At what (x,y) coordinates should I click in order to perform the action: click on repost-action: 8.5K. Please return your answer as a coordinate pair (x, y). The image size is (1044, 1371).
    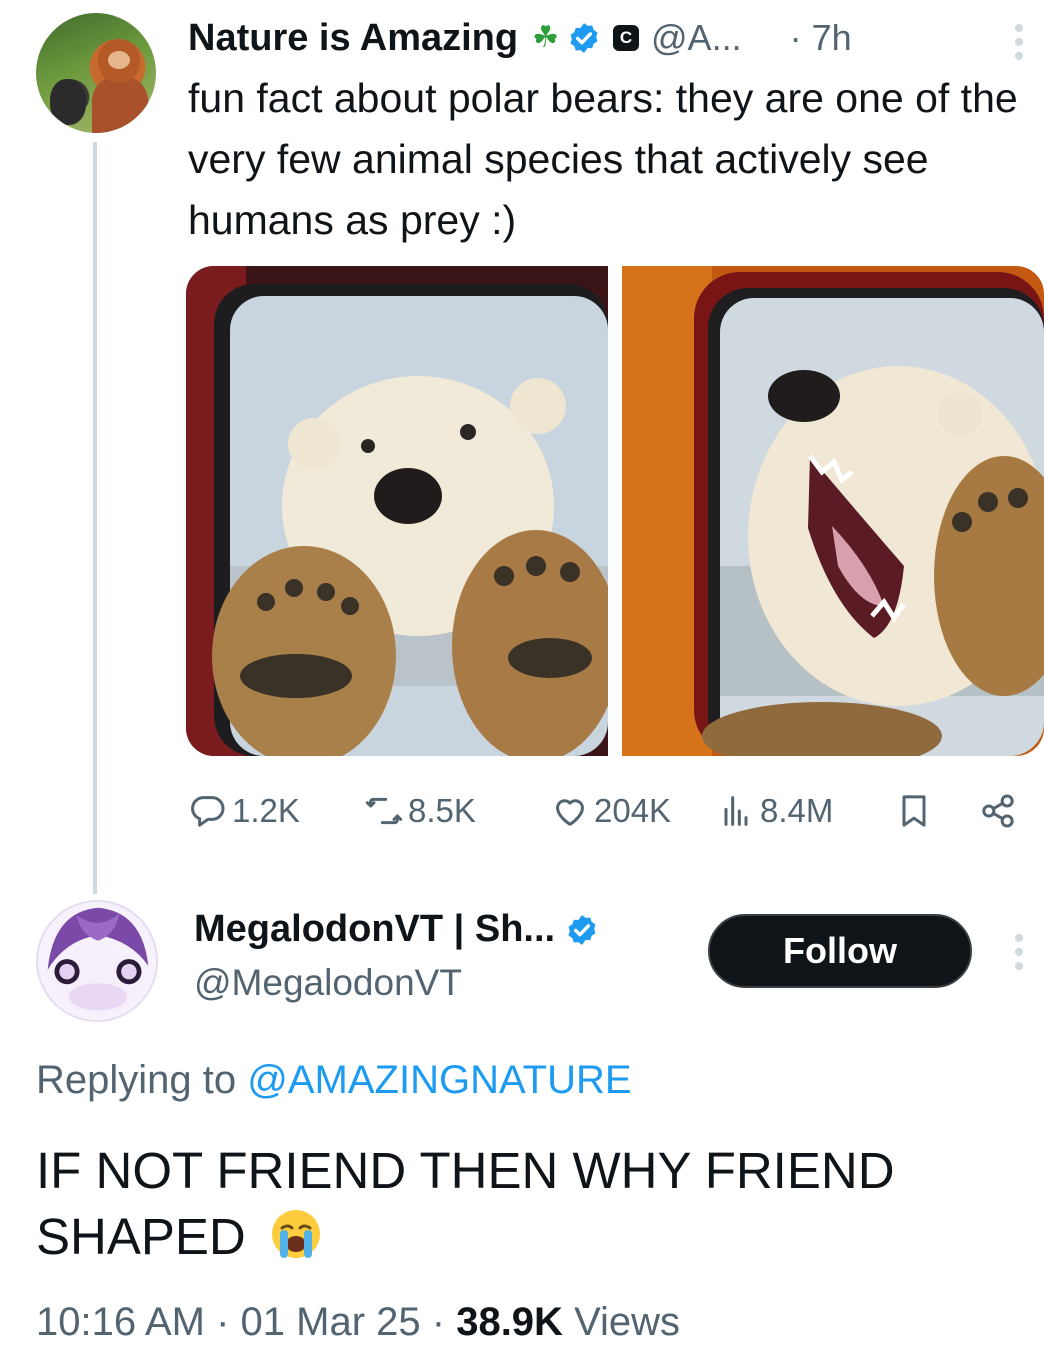
    Looking at the image, I should click on (420, 811).